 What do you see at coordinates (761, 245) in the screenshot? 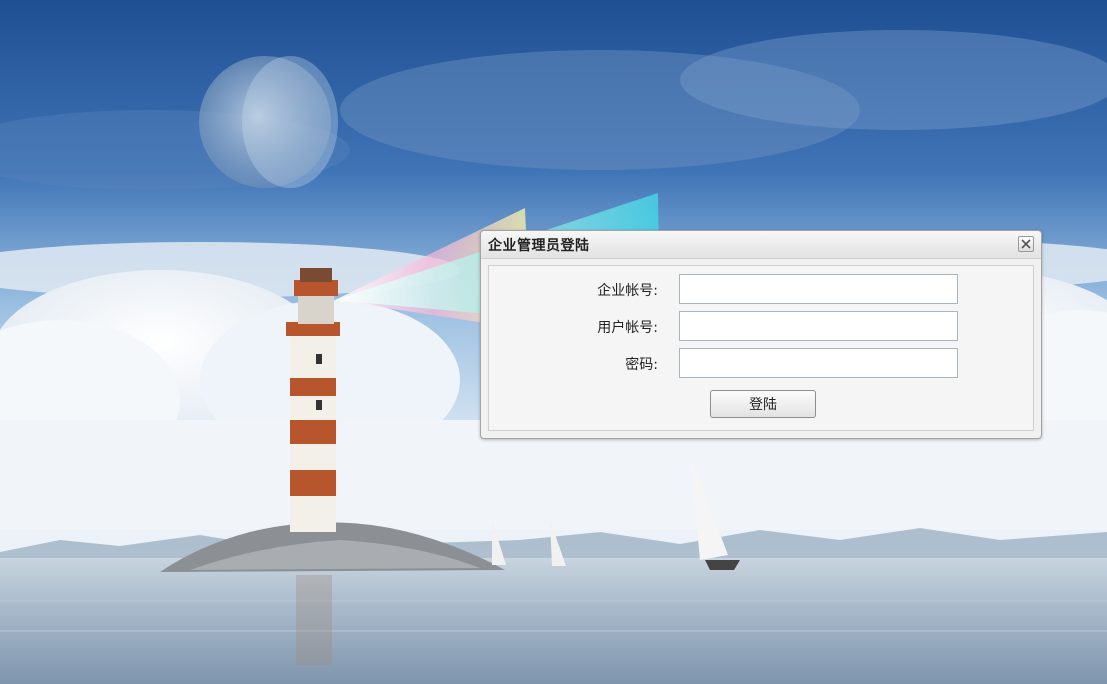
I see `dialog-titlebar: 企业管理员登陆` at bounding box center [761, 245].